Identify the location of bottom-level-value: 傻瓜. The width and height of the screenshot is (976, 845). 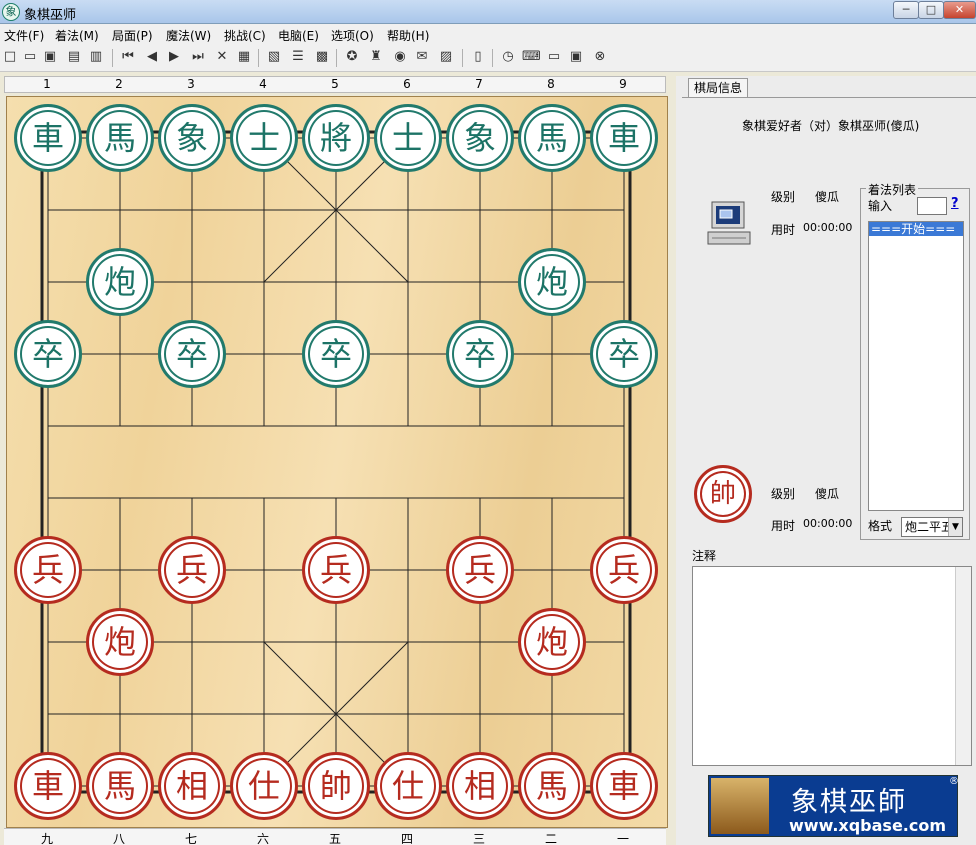
(827, 494).